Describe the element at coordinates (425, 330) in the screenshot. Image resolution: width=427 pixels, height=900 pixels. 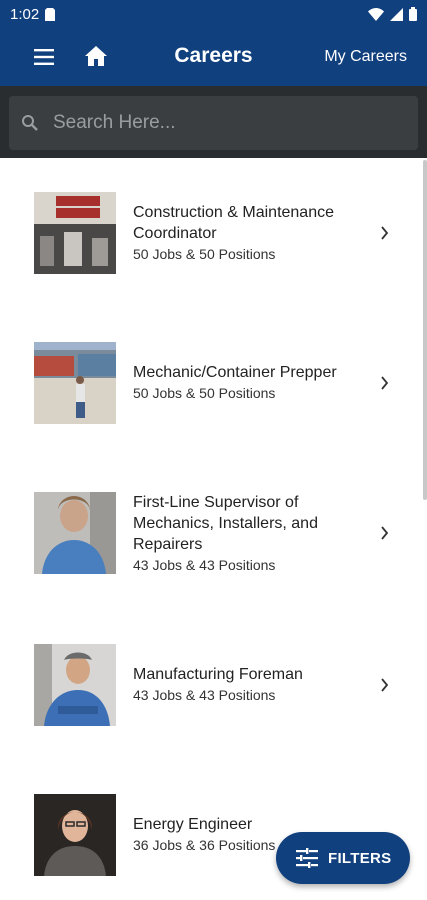
I see `scrollbar` at that location.